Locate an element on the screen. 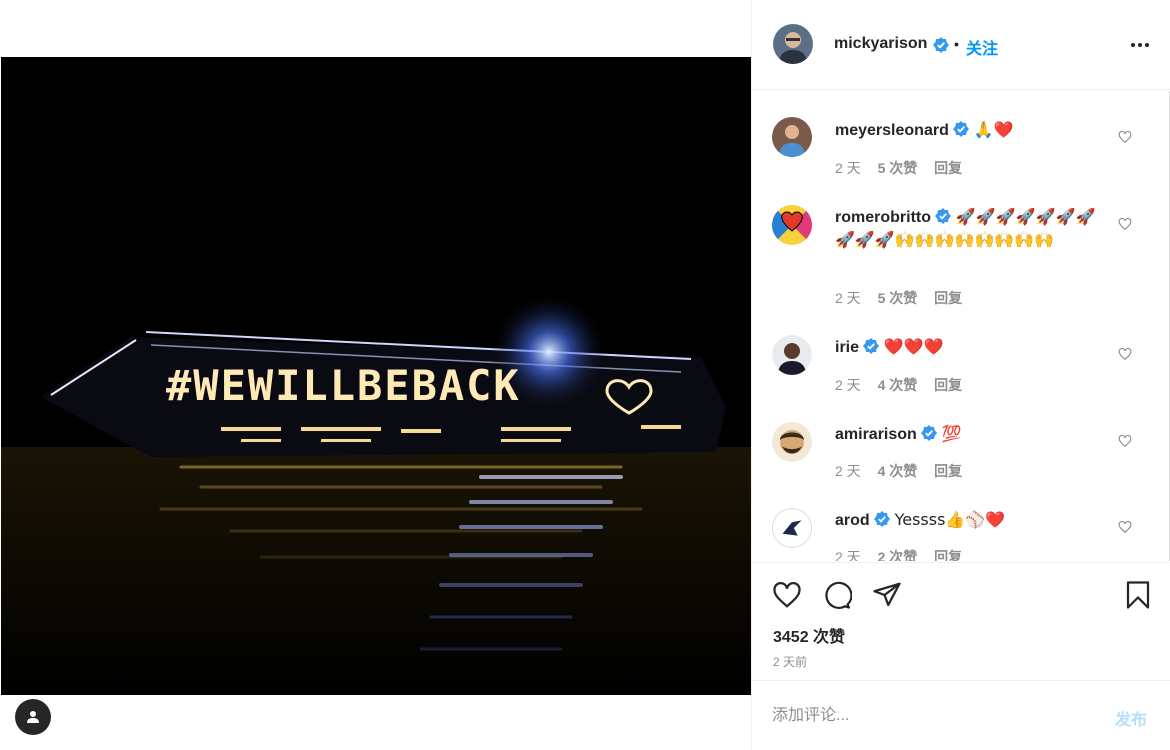  bookmark-icon is located at coordinates (1138, 595).